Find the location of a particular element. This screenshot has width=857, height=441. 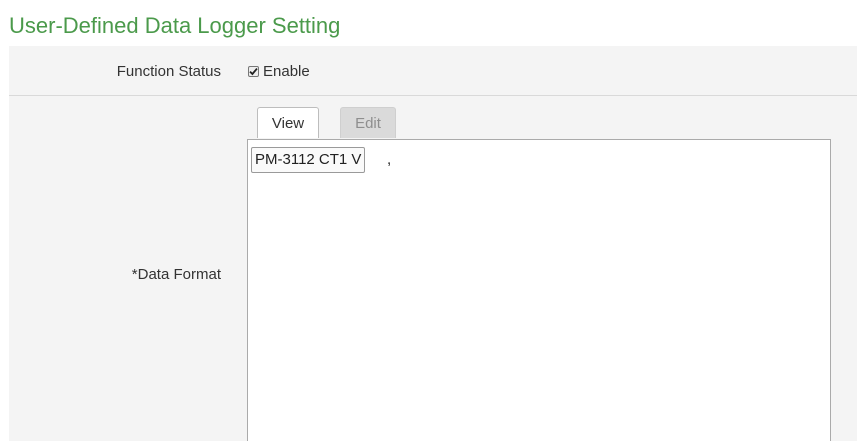

enable-checkbox-control: Enable is located at coordinates (279, 71).